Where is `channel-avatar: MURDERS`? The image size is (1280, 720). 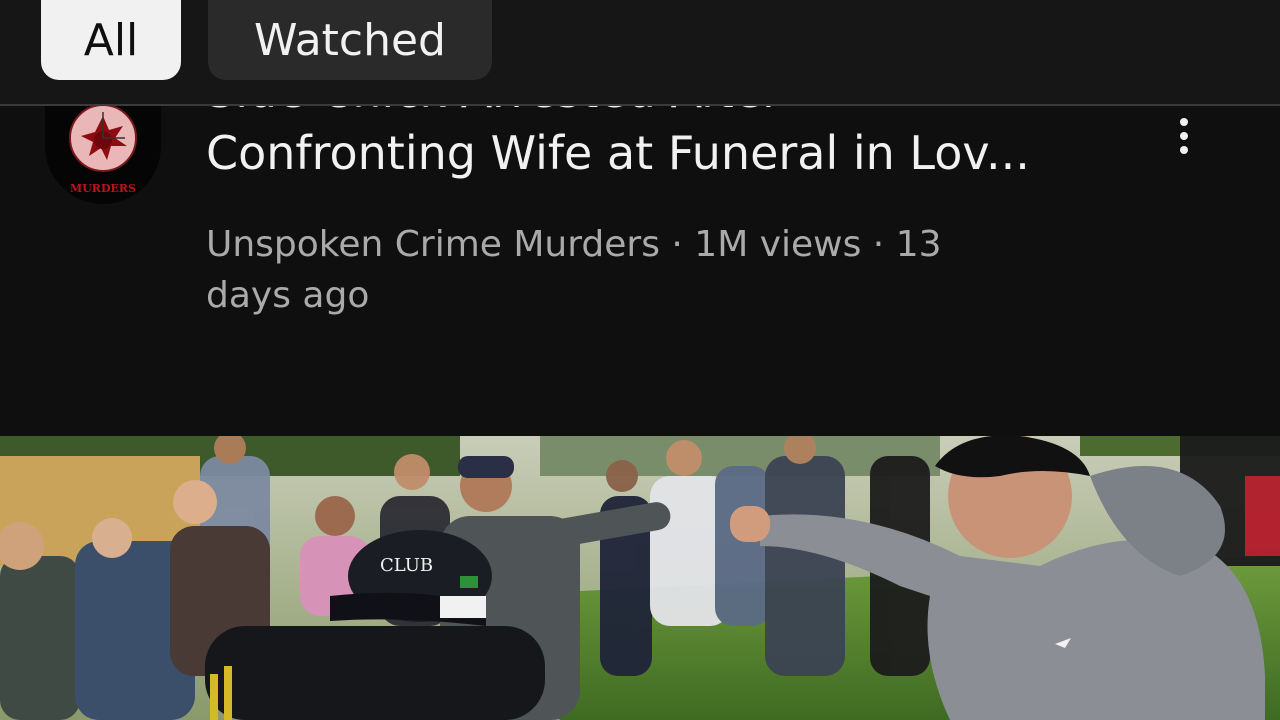 channel-avatar: MURDERS is located at coordinates (103, 155).